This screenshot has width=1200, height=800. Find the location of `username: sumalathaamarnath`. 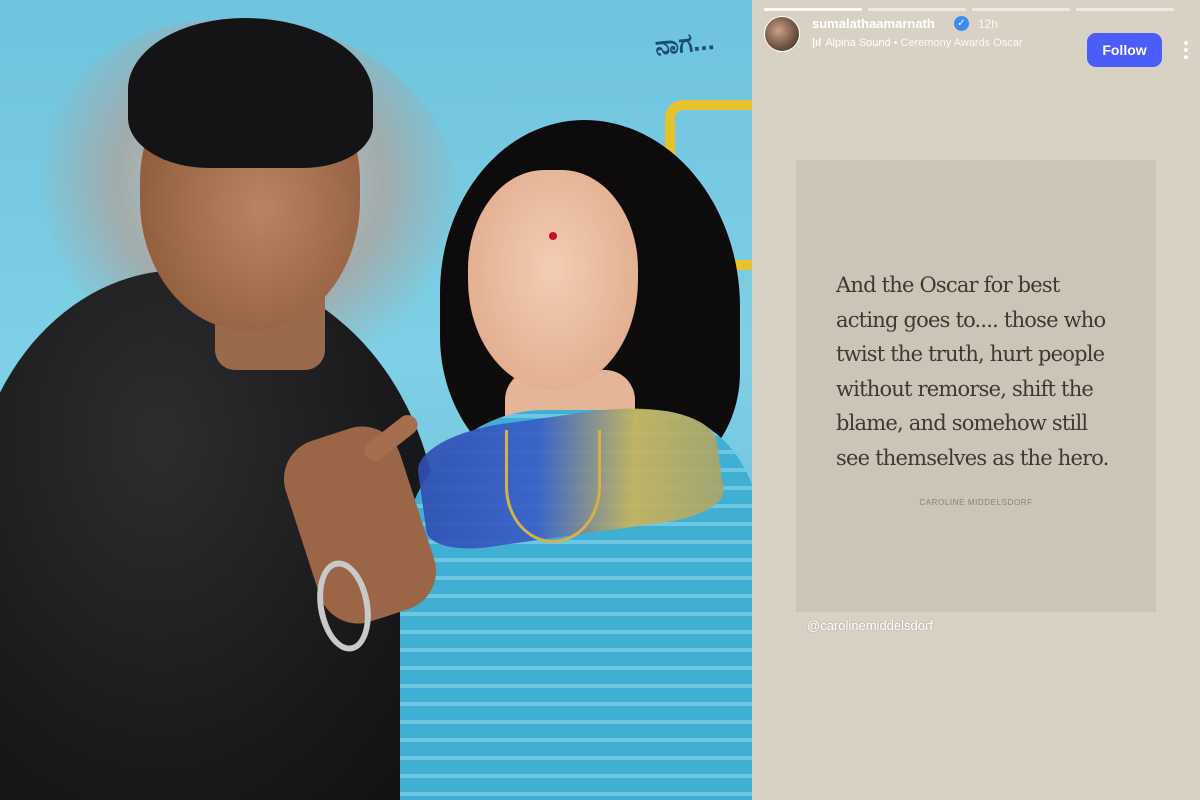

username: sumalathaamarnath is located at coordinates (873, 23).